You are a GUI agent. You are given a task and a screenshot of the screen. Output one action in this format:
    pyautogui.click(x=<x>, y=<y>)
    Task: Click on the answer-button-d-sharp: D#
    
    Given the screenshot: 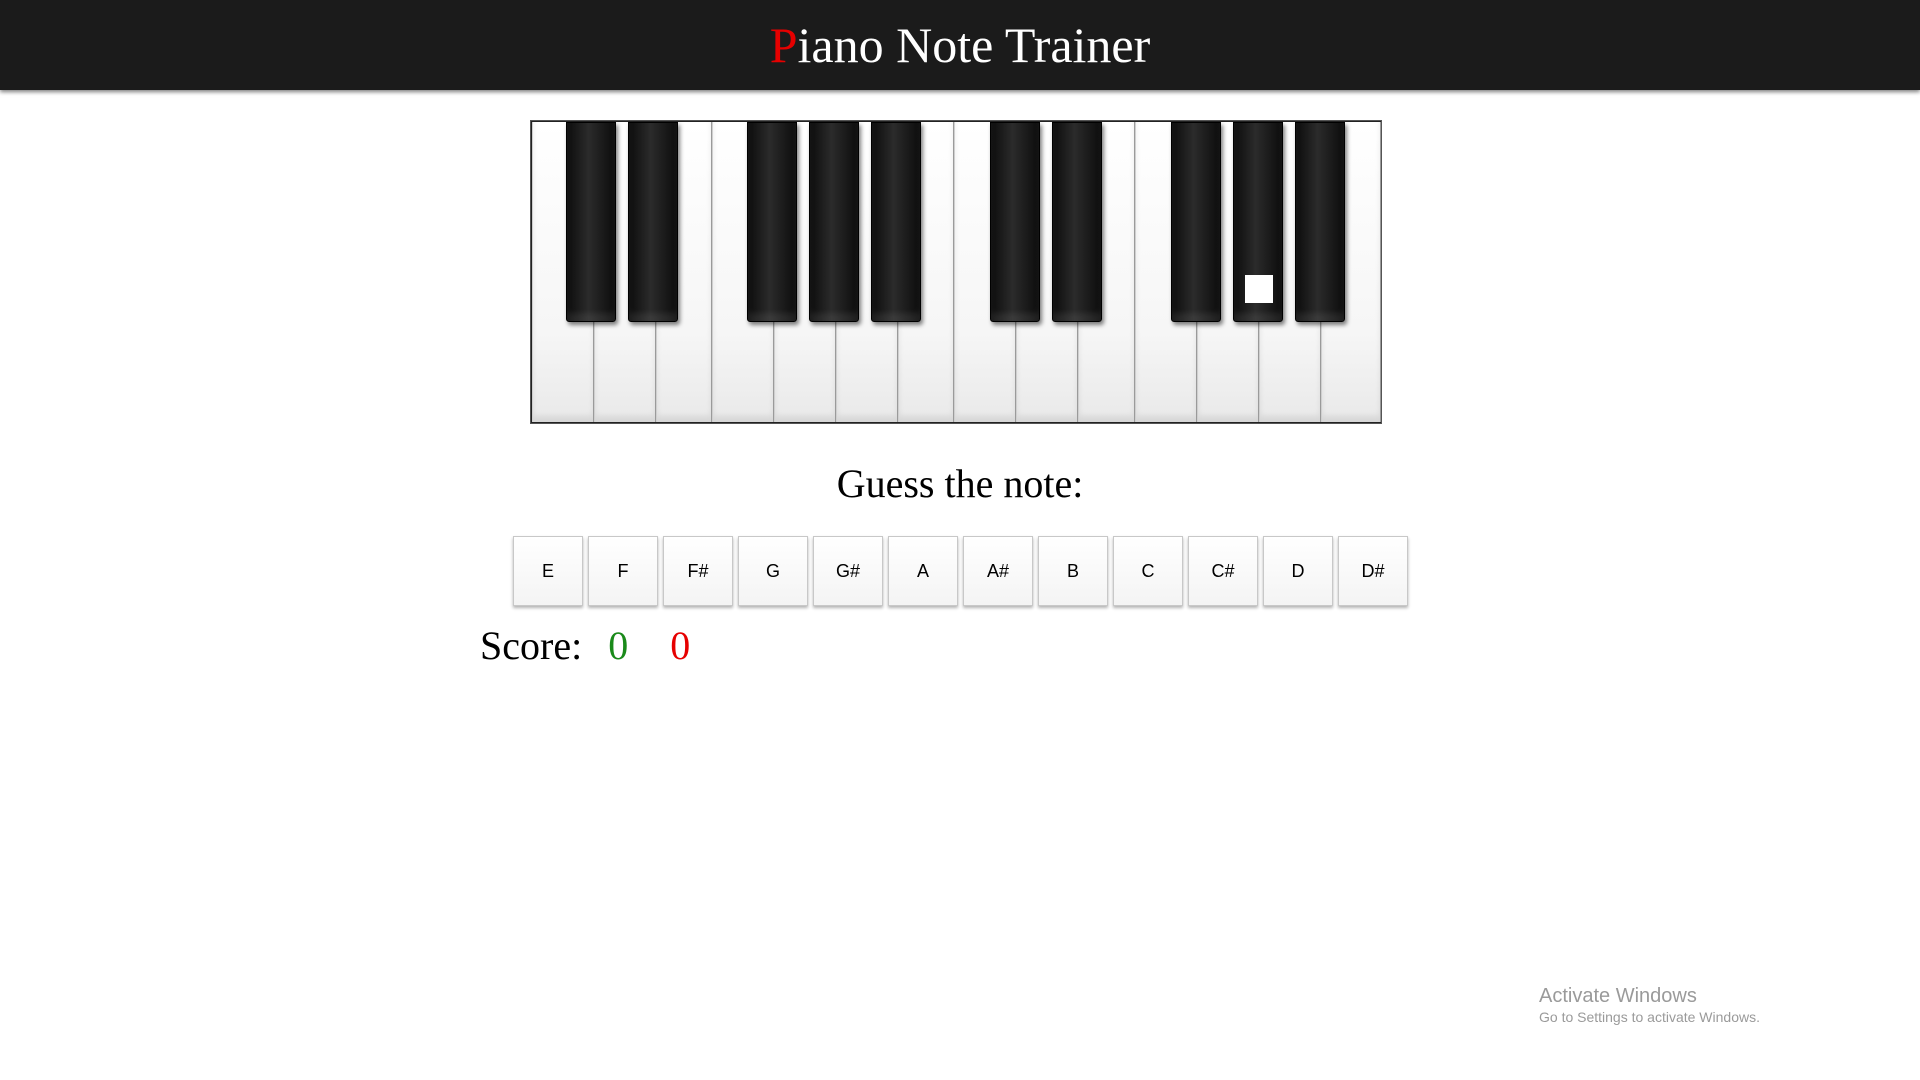 What is the action you would take?
    pyautogui.click(x=1373, y=571)
    